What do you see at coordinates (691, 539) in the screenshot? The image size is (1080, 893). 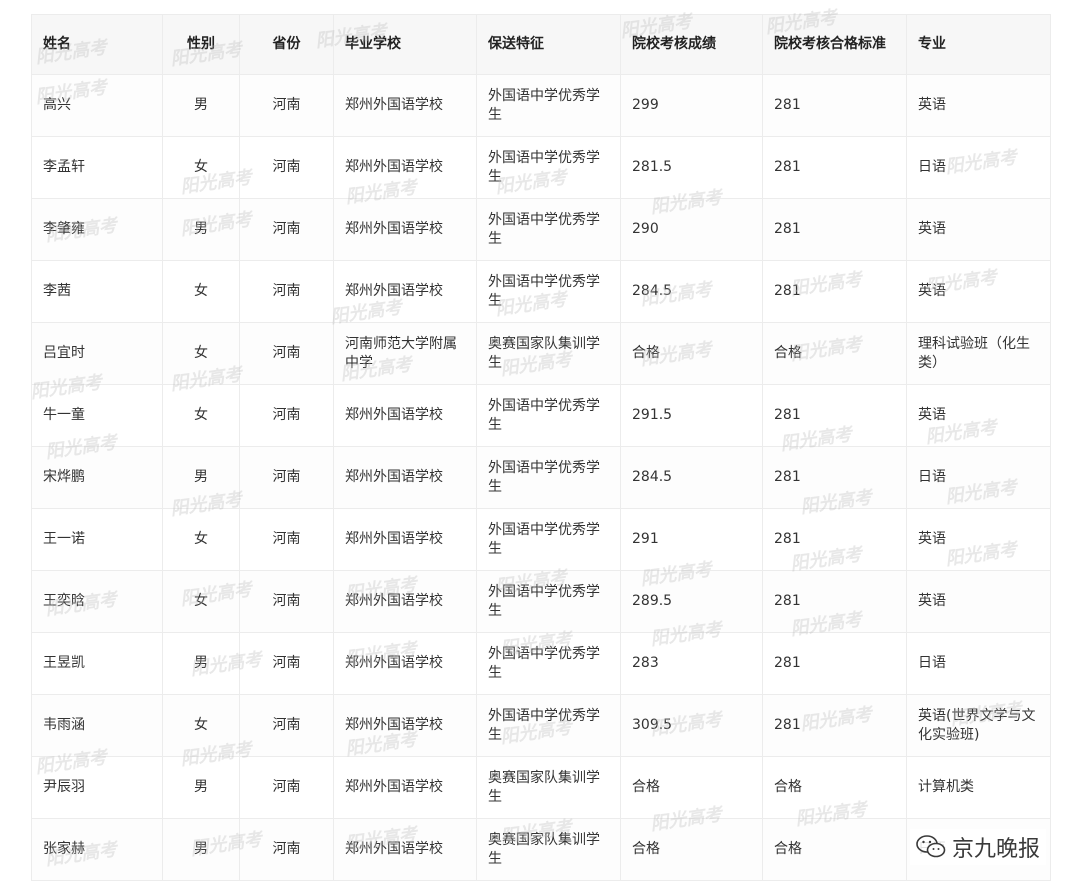 I see `table-cell: 291` at bounding box center [691, 539].